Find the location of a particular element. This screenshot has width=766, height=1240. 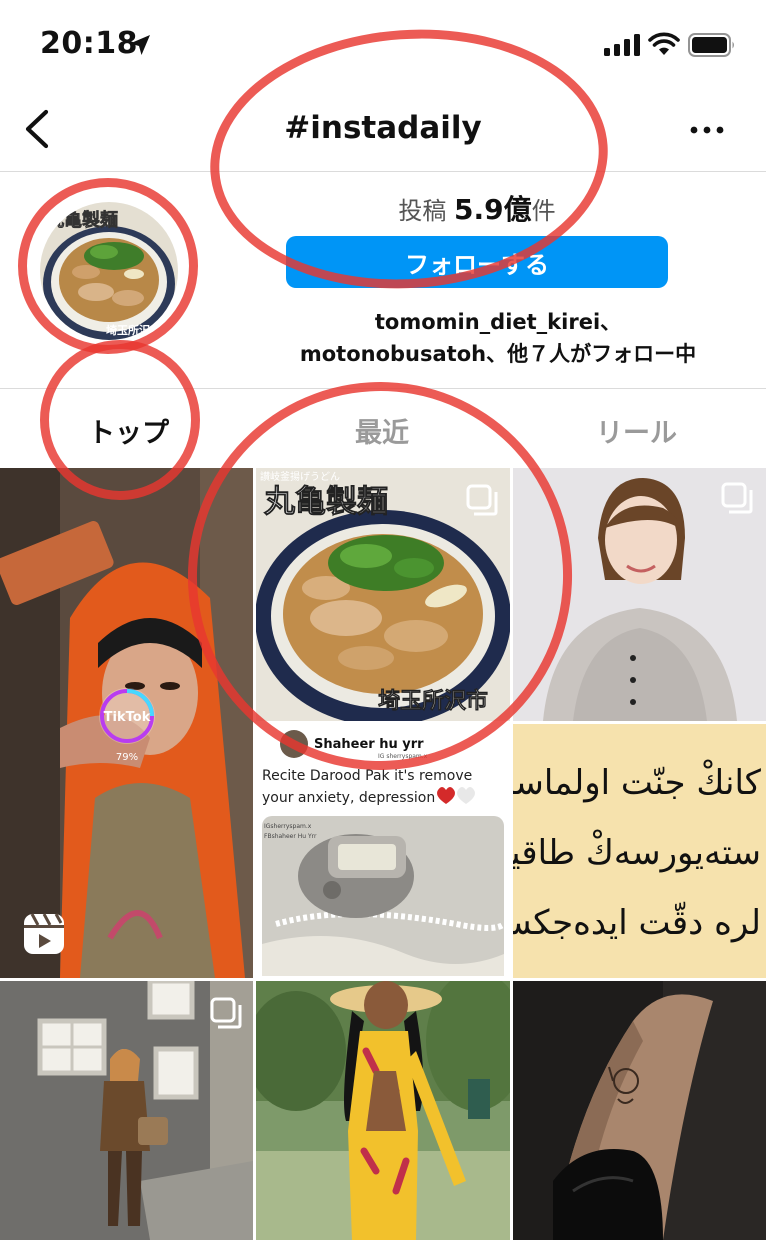

posts-count: 5.9 is located at coordinates (479, 209).